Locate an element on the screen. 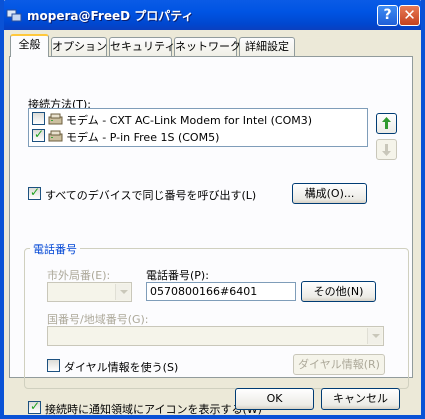 The width and height of the screenshot is (425, 419). help-button: ? is located at coordinates (387, 15).